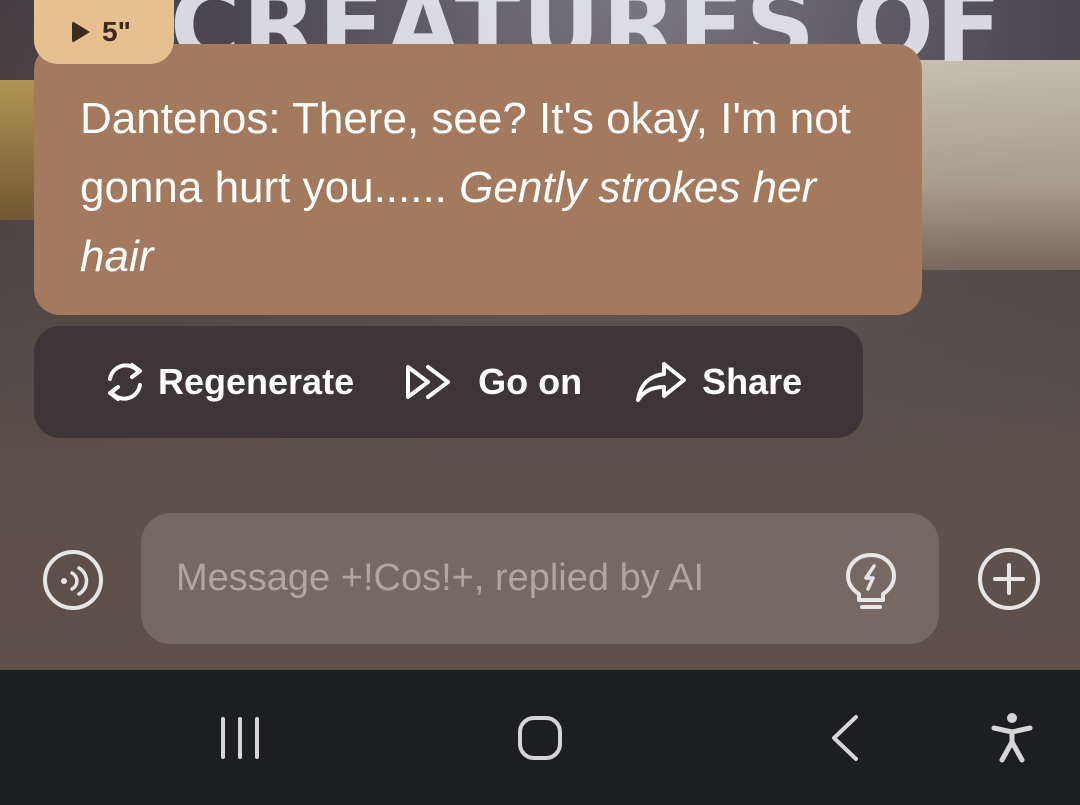 Image resolution: width=1080 pixels, height=805 pixels. What do you see at coordinates (116, 31) in the screenshot?
I see `voice-duration: 5"` at bounding box center [116, 31].